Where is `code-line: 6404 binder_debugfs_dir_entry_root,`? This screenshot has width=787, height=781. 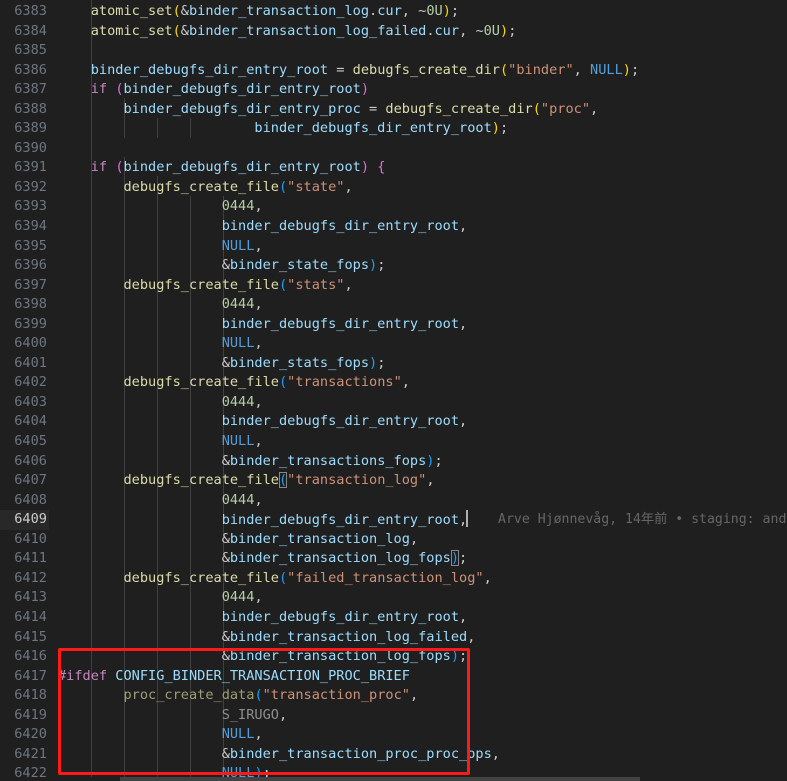
code-line: 6404 binder_debugfs_dir_entry_root, is located at coordinates (233, 422).